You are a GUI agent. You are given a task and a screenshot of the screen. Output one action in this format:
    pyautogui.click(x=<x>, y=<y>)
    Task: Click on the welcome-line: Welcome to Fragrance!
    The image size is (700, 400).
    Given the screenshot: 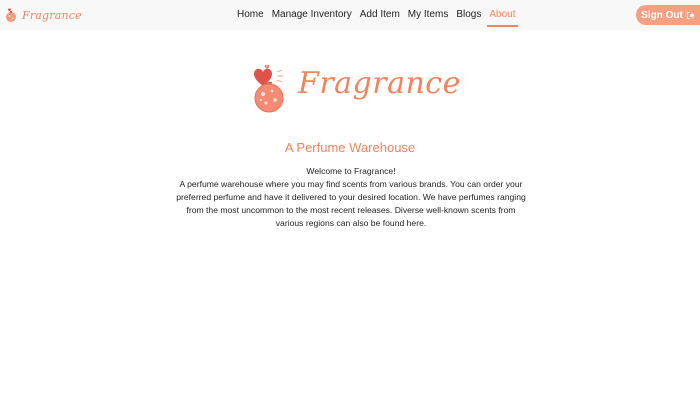 What is the action you would take?
    pyautogui.click(x=351, y=171)
    